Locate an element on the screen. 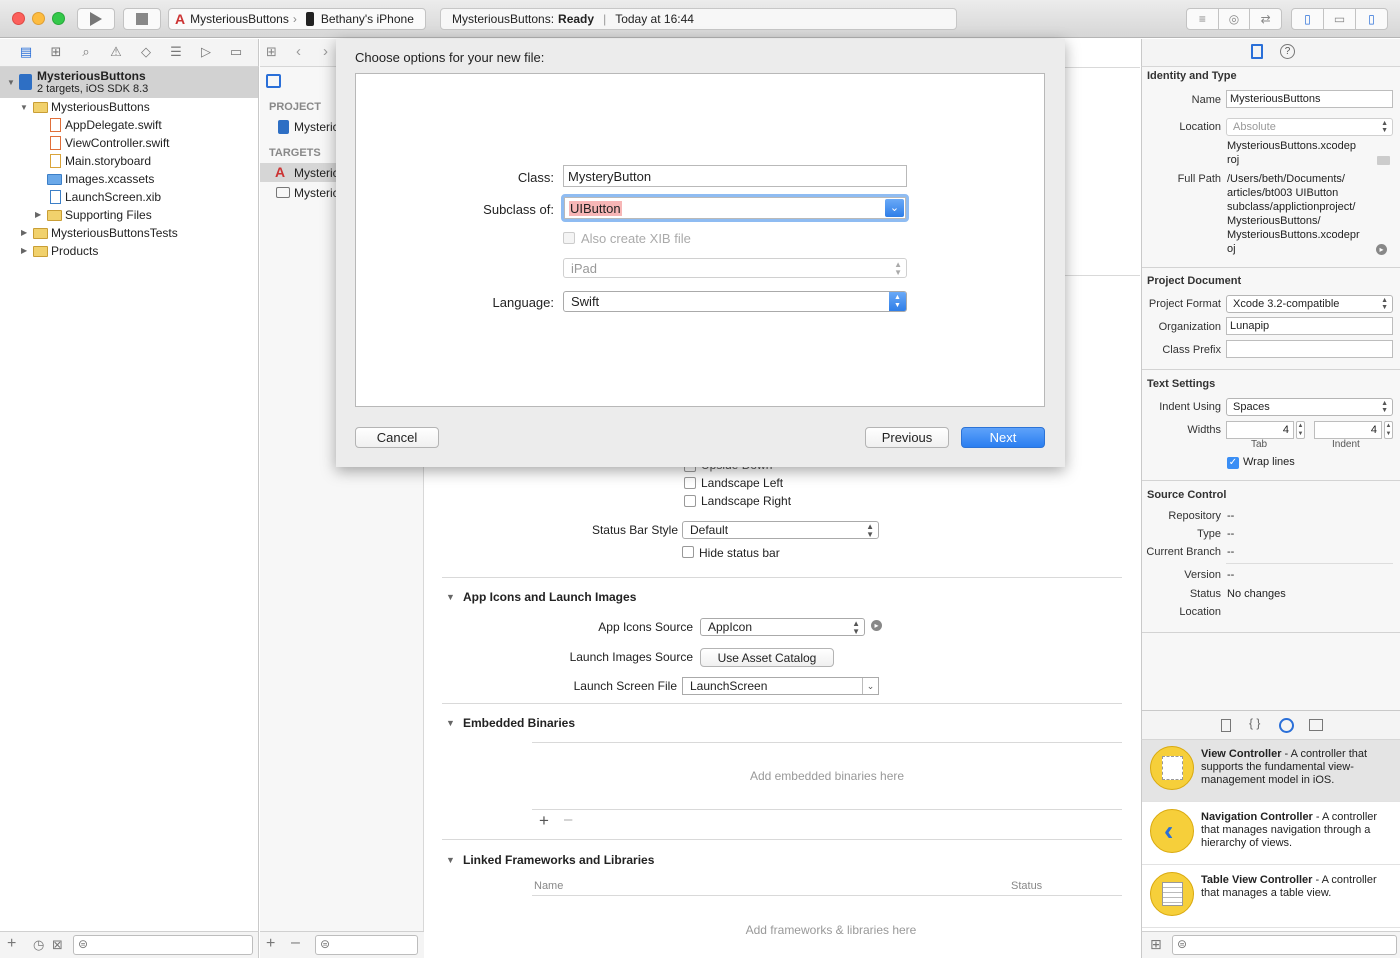 This screenshot has width=1400, height=958. project-navigator-icon: ▤ is located at coordinates (26, 52).